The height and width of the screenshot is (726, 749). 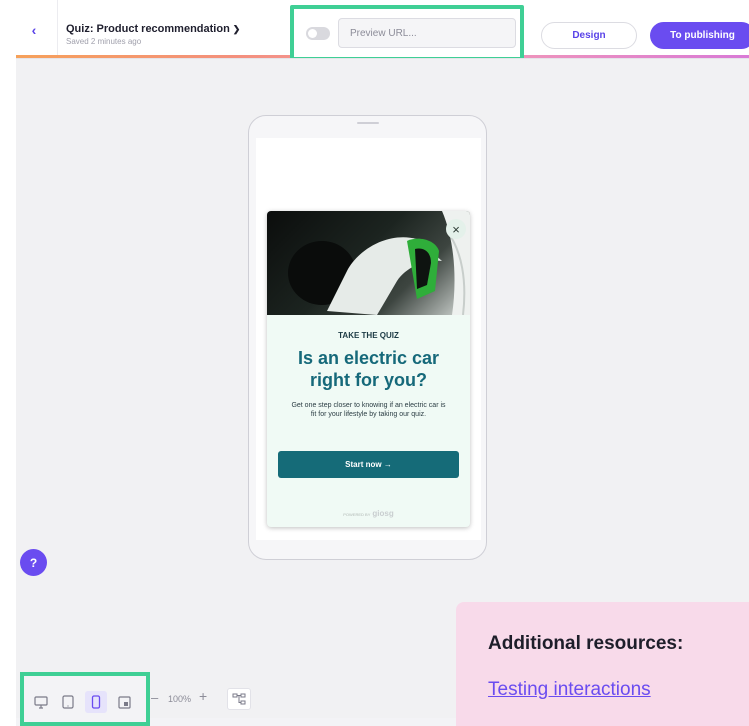 I want to click on tablet-icon, so click(x=68, y=702).